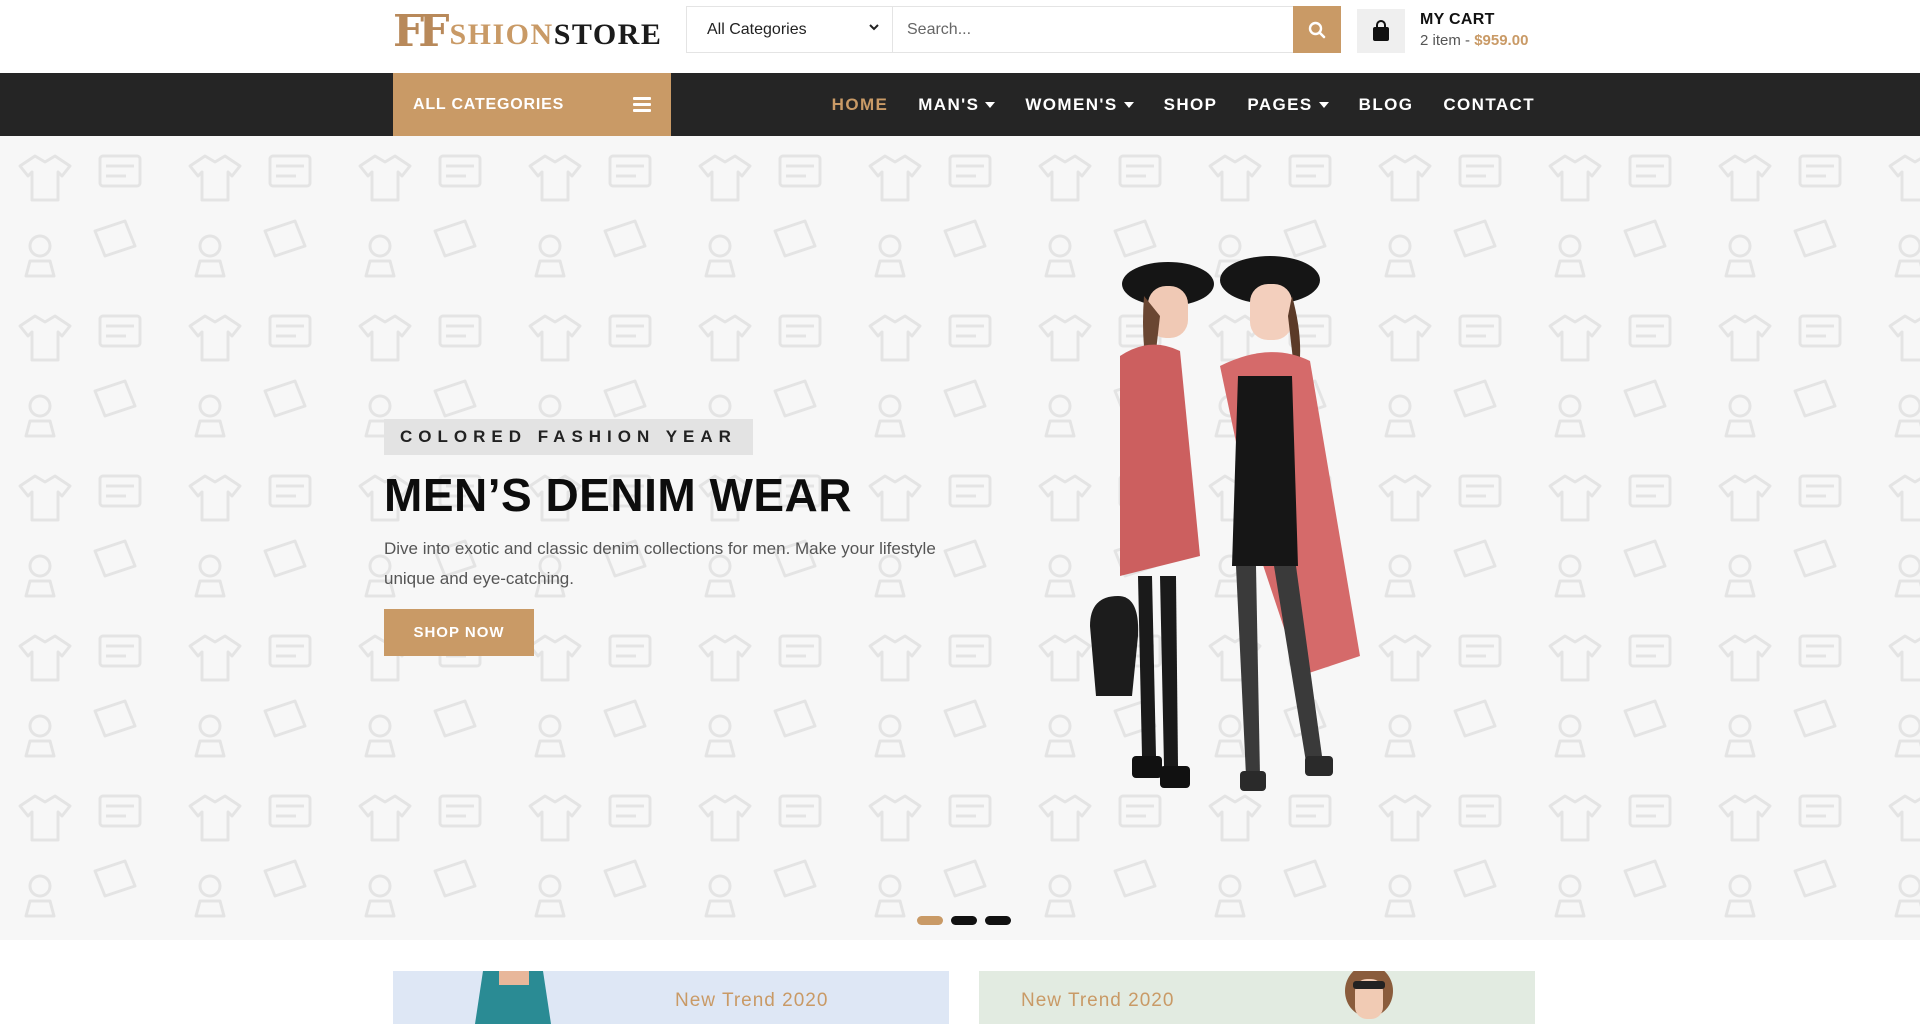  What do you see at coordinates (1457, 19) in the screenshot?
I see `cart-title: MY CART` at bounding box center [1457, 19].